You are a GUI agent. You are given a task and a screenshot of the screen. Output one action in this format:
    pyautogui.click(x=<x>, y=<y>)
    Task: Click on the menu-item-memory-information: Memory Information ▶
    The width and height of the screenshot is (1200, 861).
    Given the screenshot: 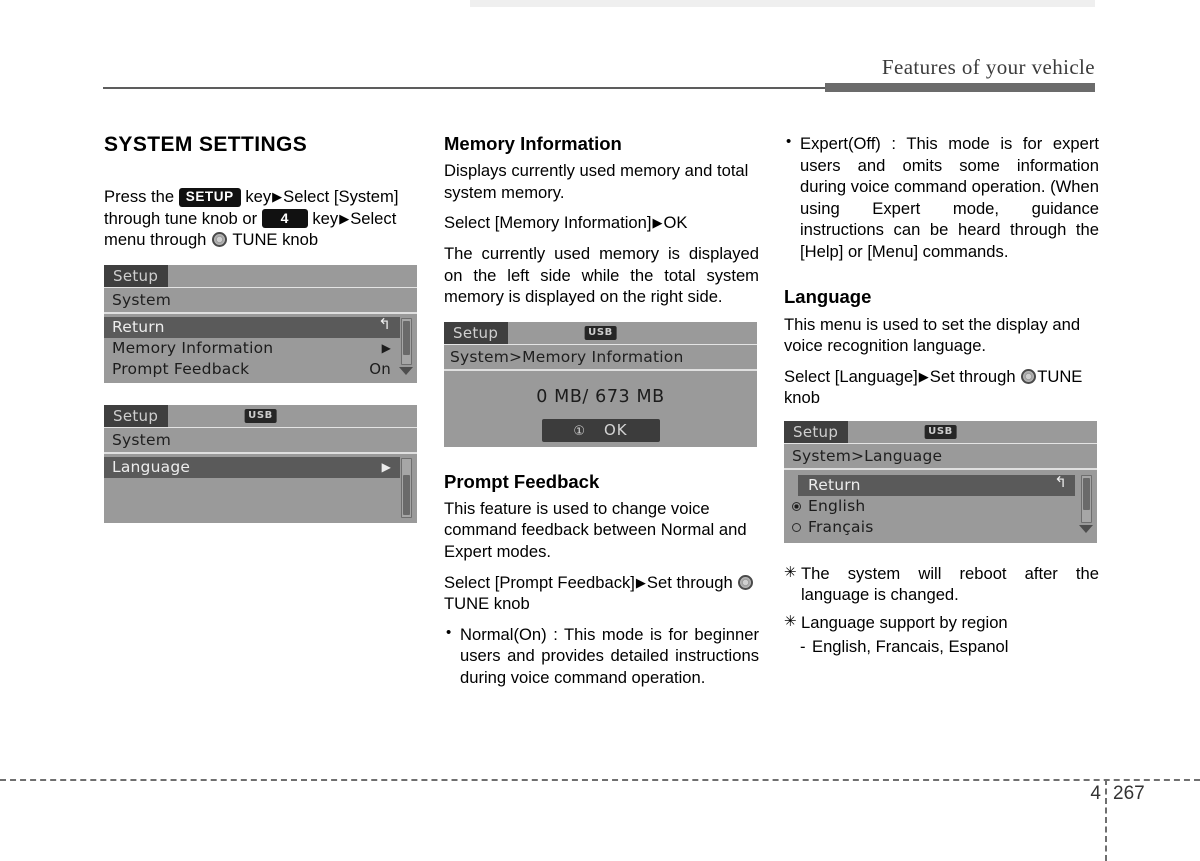 What is the action you would take?
    pyautogui.click(x=260, y=348)
    